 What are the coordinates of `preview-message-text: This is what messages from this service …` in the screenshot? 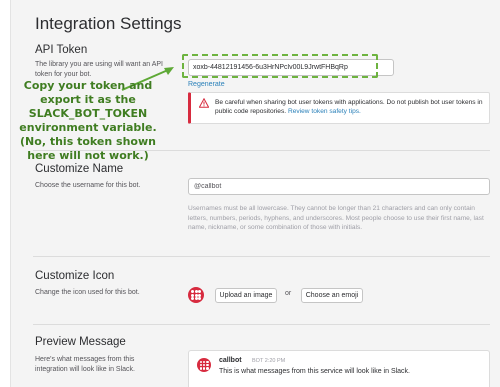 It's located at (315, 371).